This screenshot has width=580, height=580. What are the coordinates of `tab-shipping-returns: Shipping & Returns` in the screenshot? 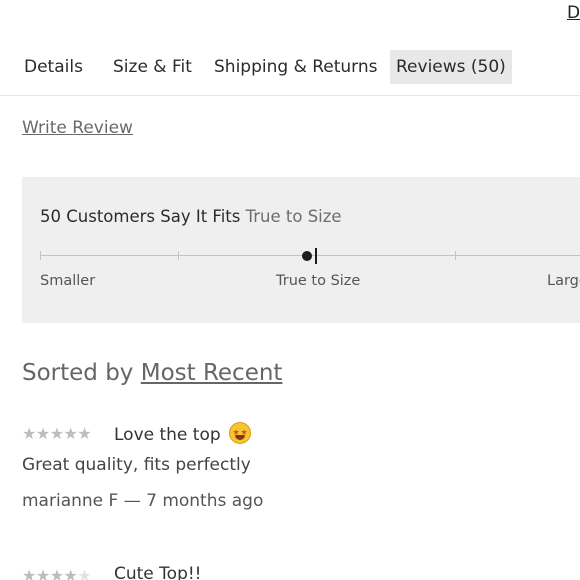 It's located at (296, 67).